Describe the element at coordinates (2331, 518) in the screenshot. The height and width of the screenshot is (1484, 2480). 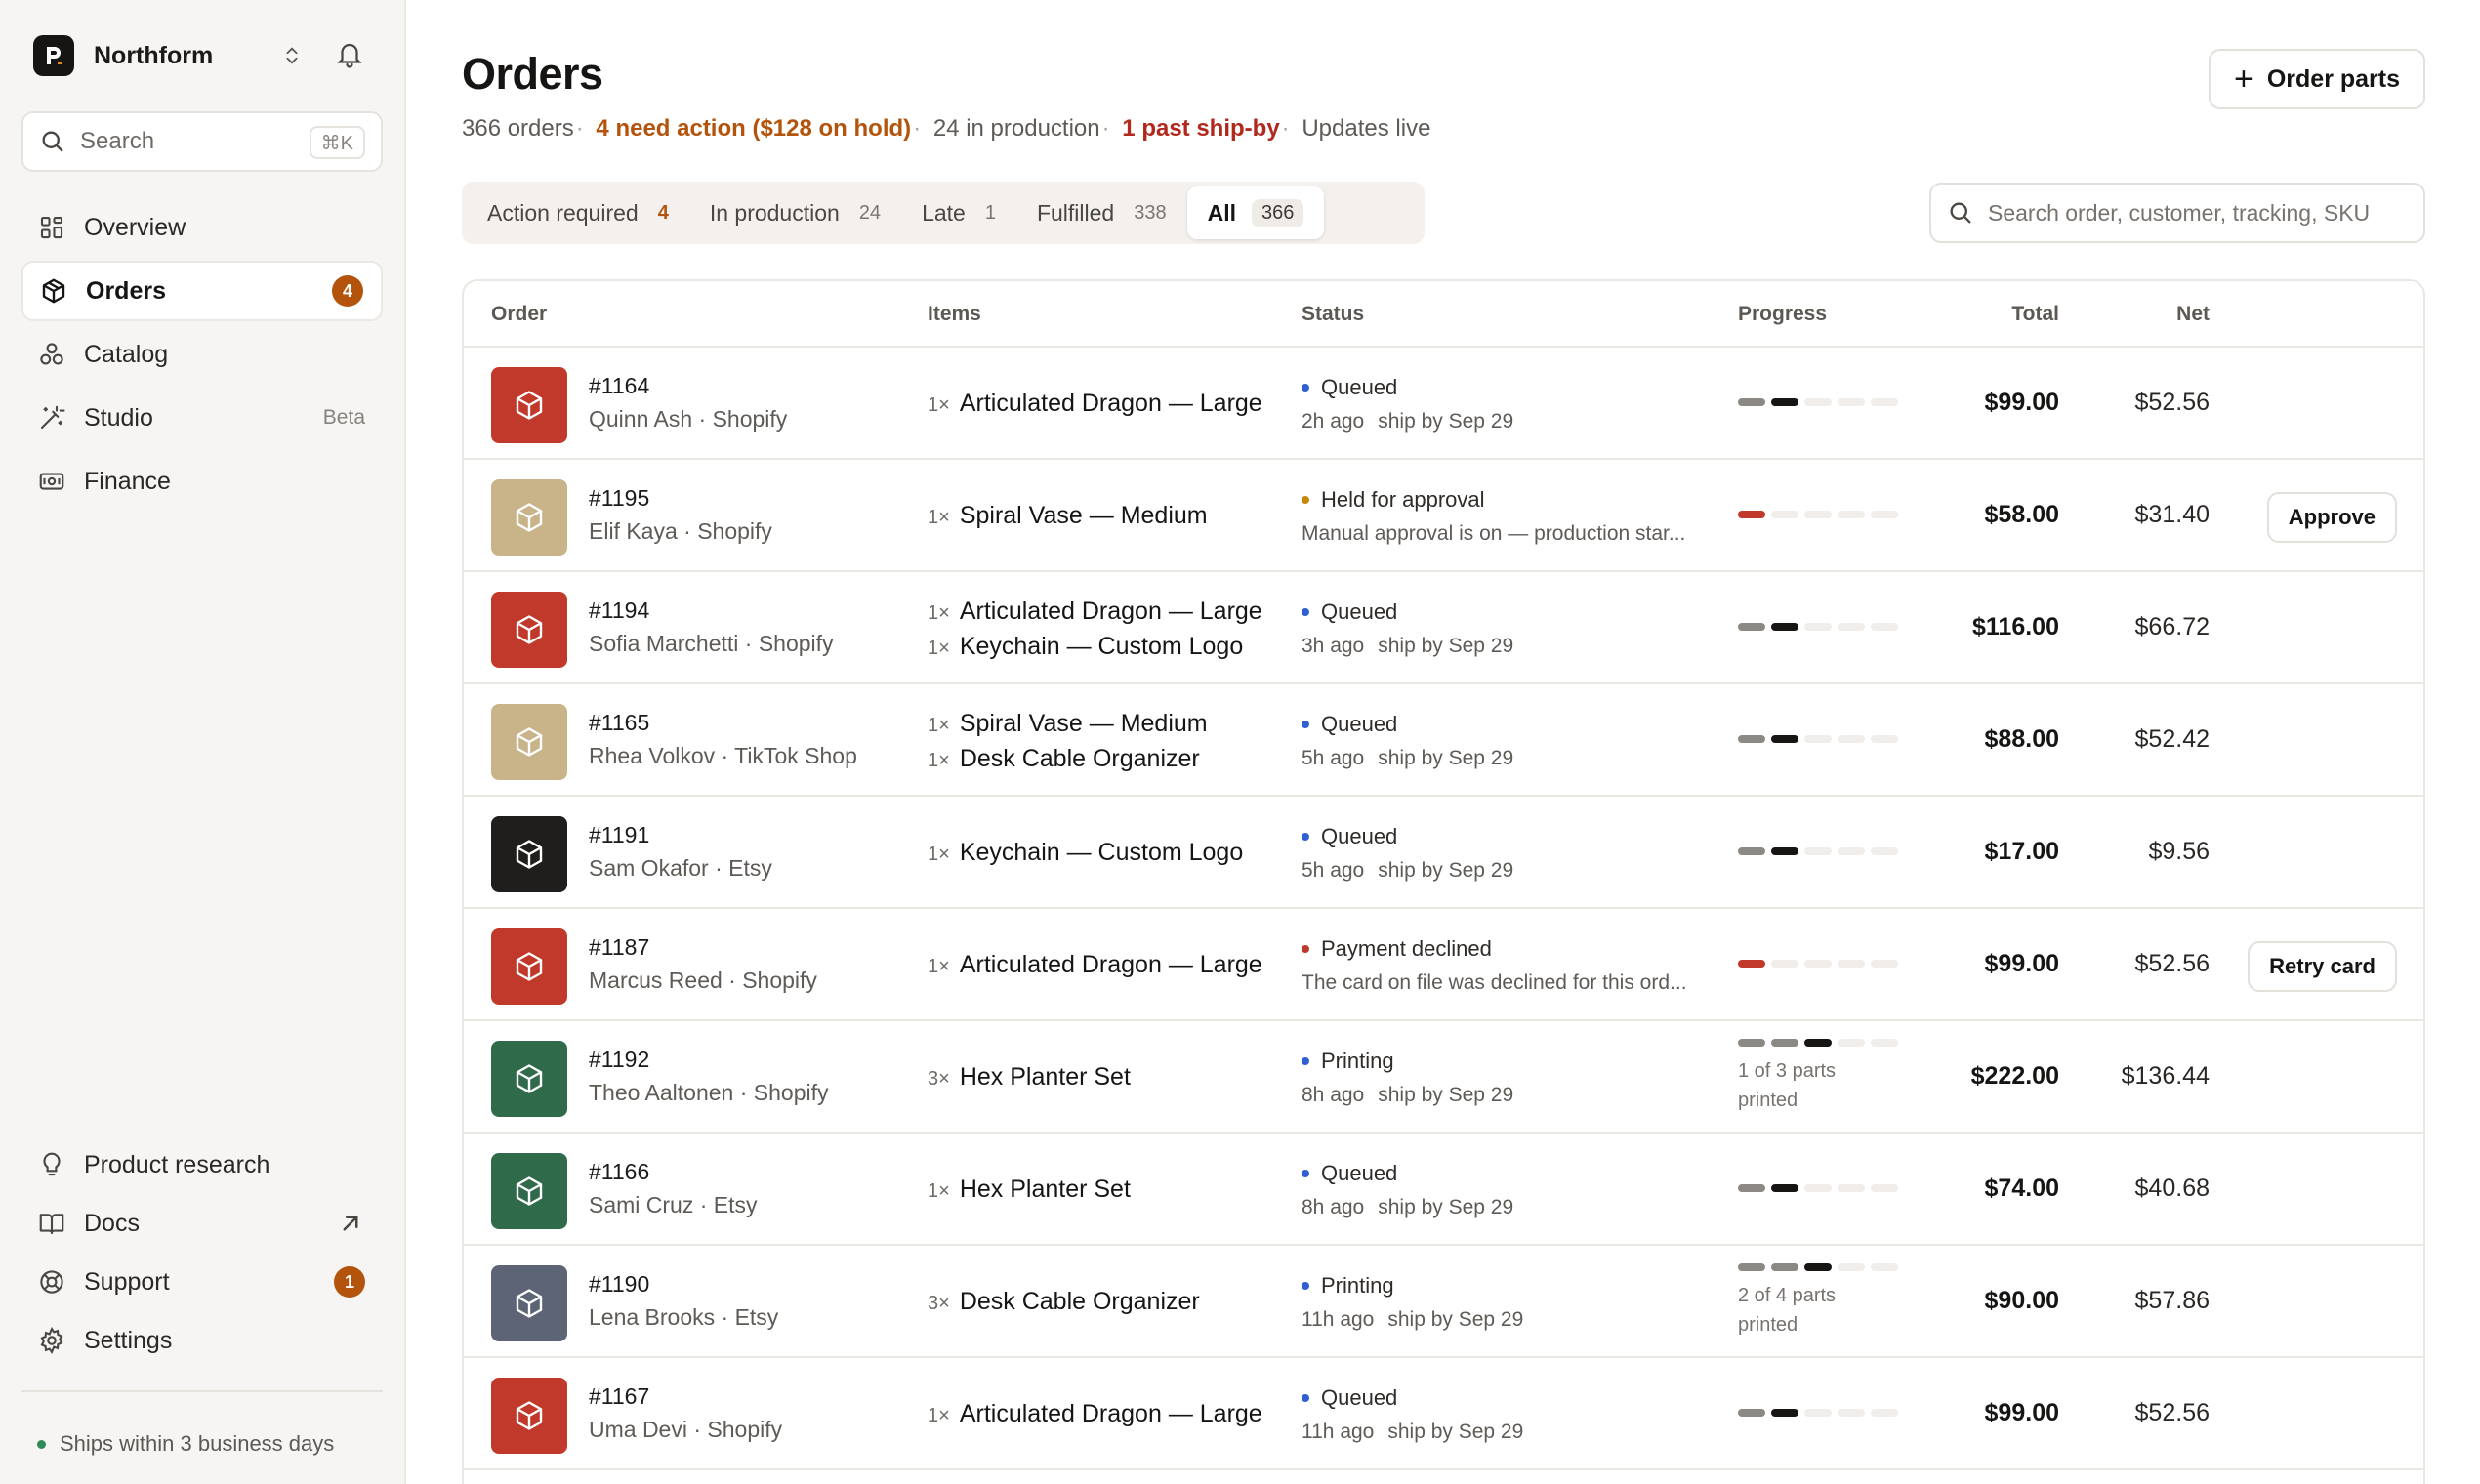
I see `approve-button: Approve` at that location.